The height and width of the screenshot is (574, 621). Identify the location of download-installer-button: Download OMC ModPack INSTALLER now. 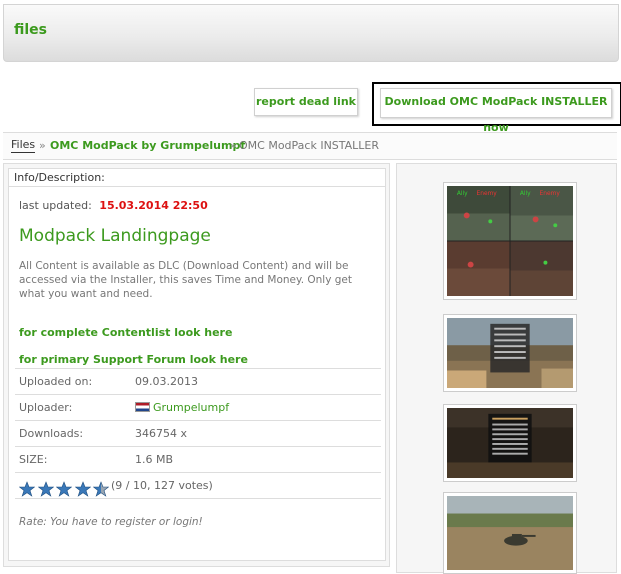
(496, 111).